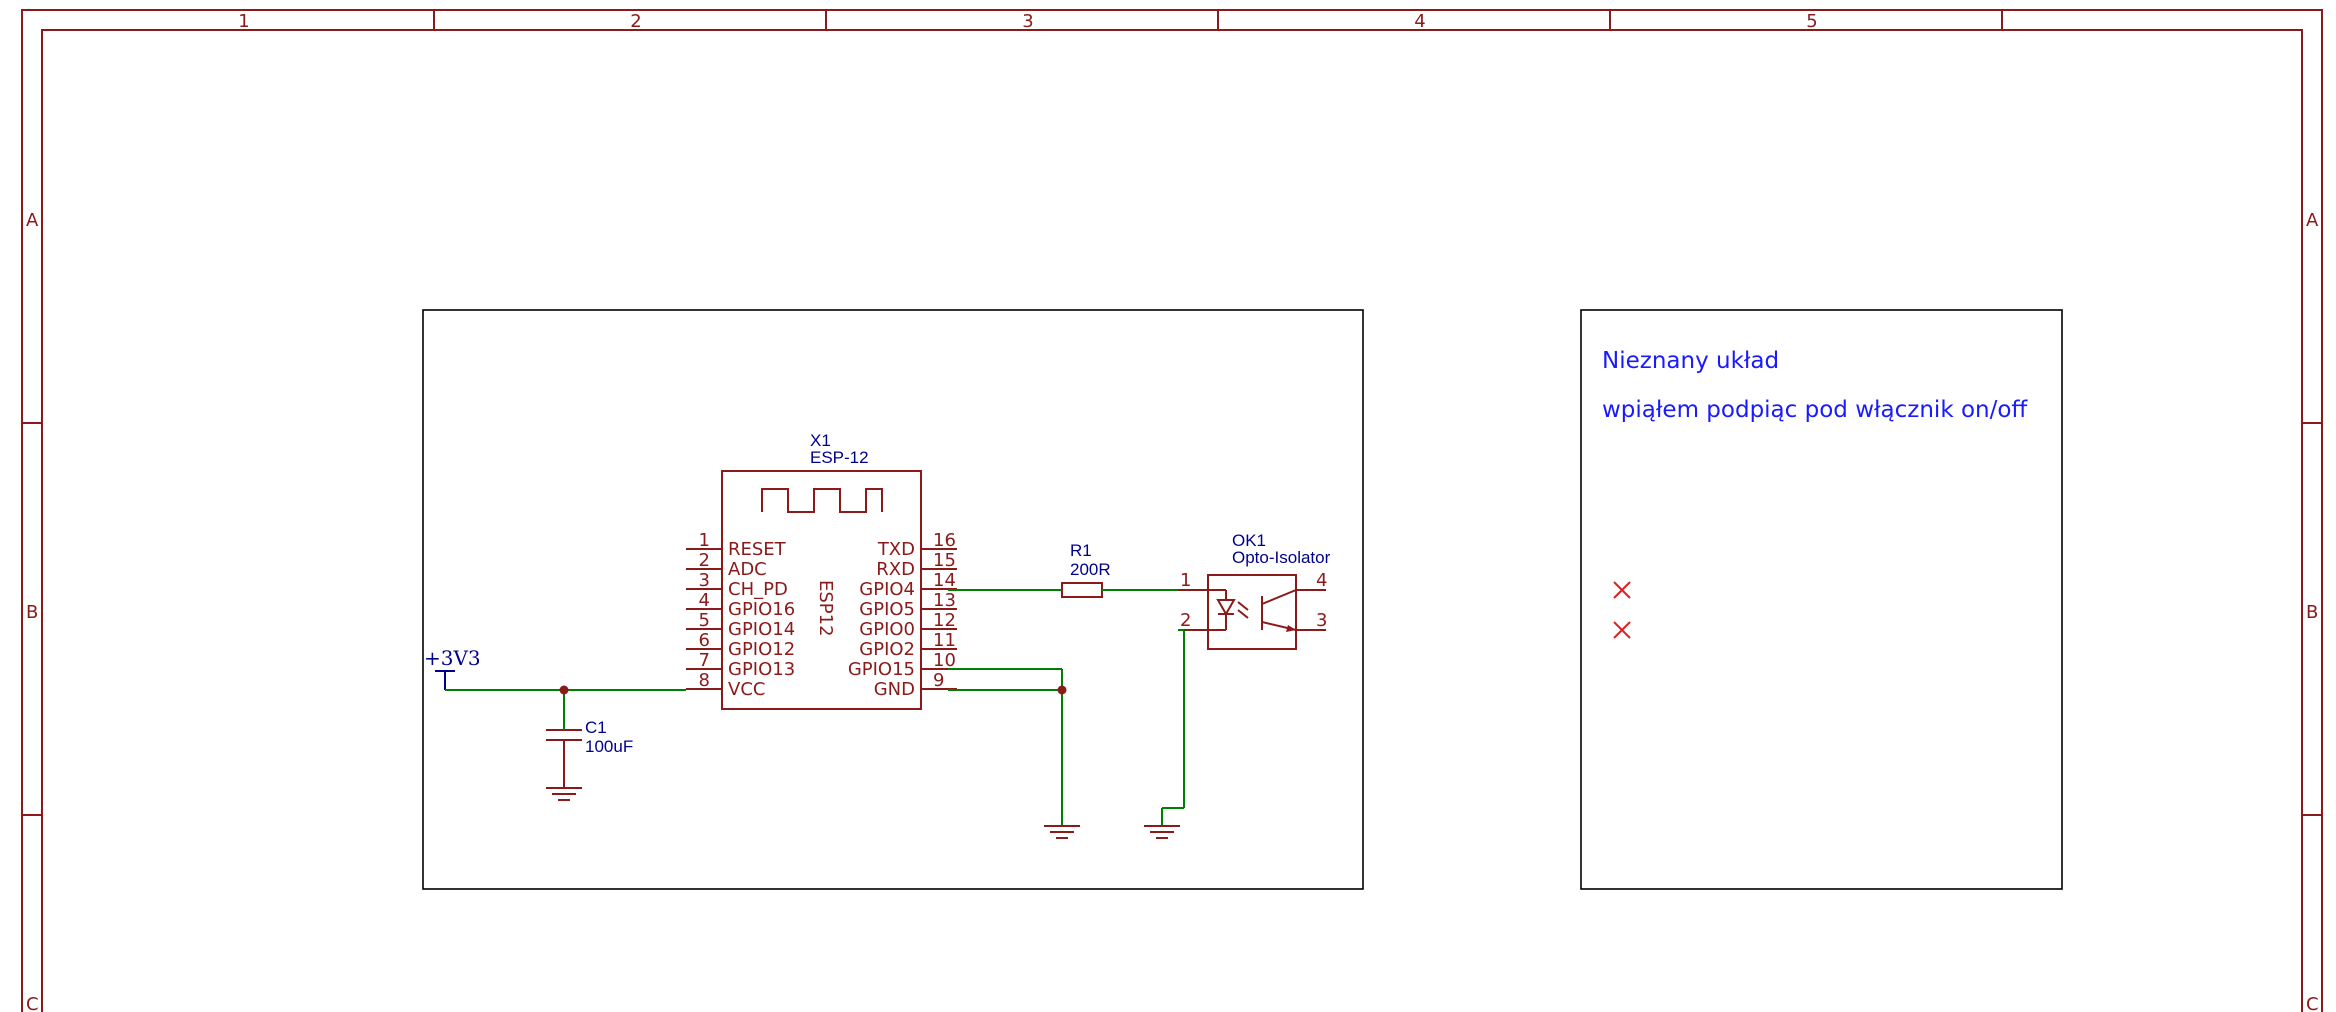  What do you see at coordinates (704, 620) in the screenshot?
I see `esp12-pin-number: 5` at bounding box center [704, 620].